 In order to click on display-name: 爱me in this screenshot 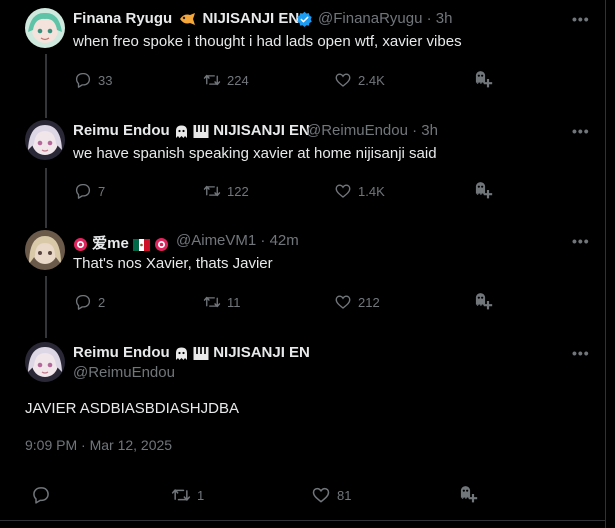, I will do `click(121, 242)`.